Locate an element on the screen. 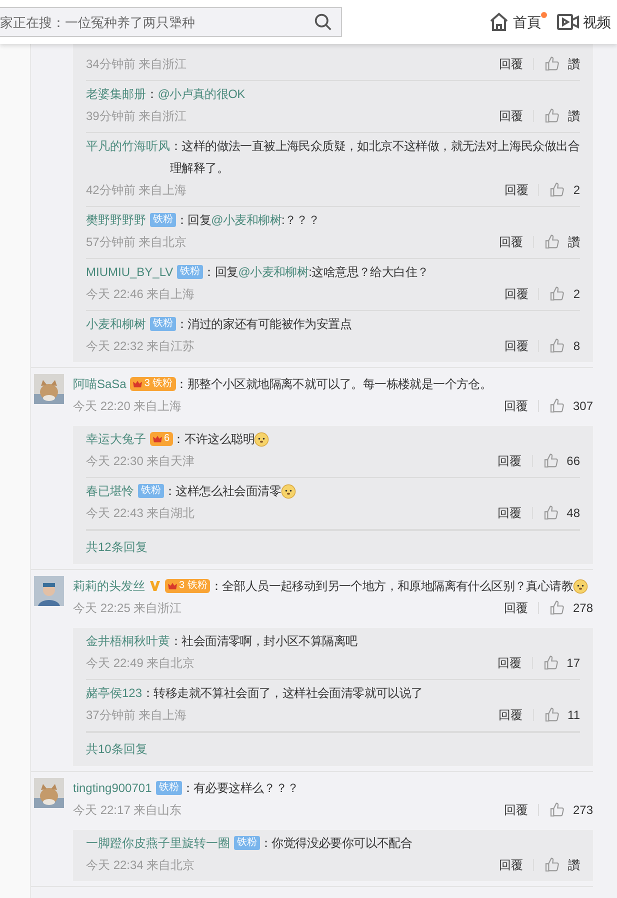 Image resolution: width=617 pixels, height=898 pixels. timestamp: 今天 22:17 来自山东 is located at coordinates (127, 810).